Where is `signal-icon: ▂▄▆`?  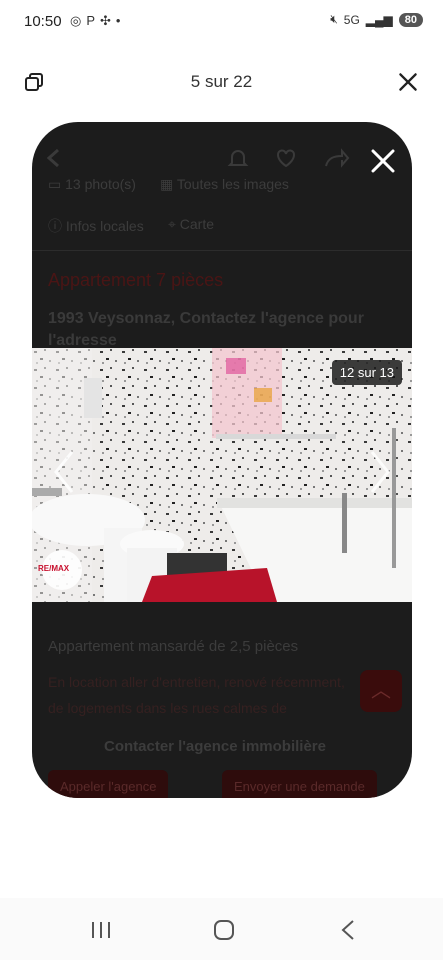 signal-icon: ▂▄▆ is located at coordinates (379, 19).